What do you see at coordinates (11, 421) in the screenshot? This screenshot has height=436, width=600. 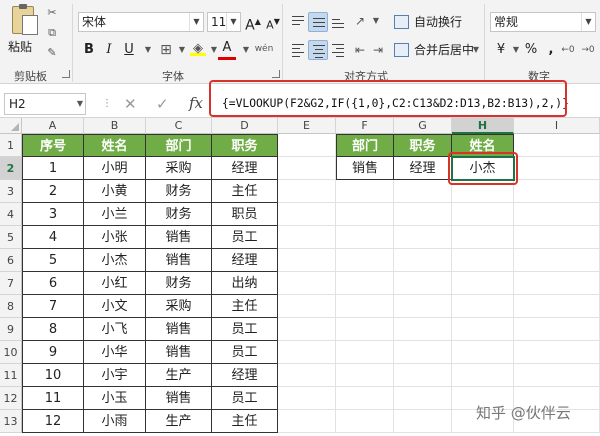 I see `row-header: 13` at bounding box center [11, 421].